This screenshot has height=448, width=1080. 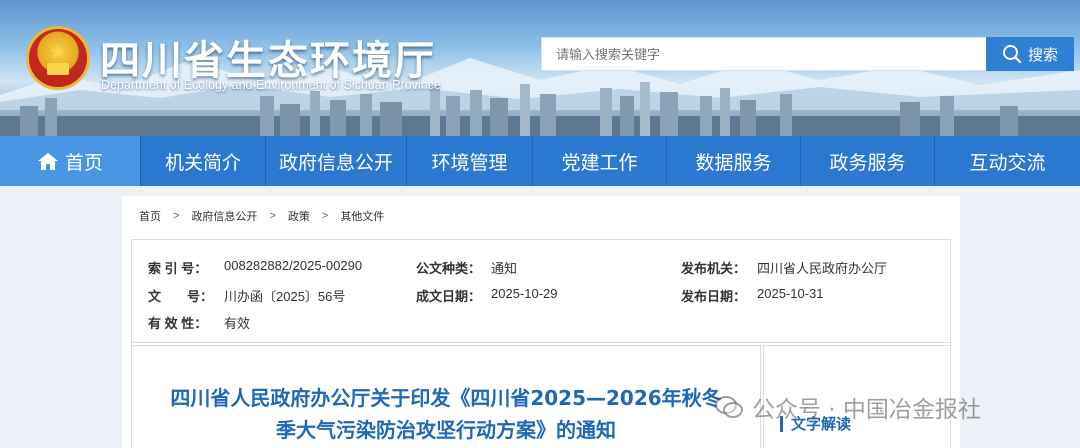 I want to click on watermark-text: 公众号 · 中国冶金报社, so click(x=866, y=410).